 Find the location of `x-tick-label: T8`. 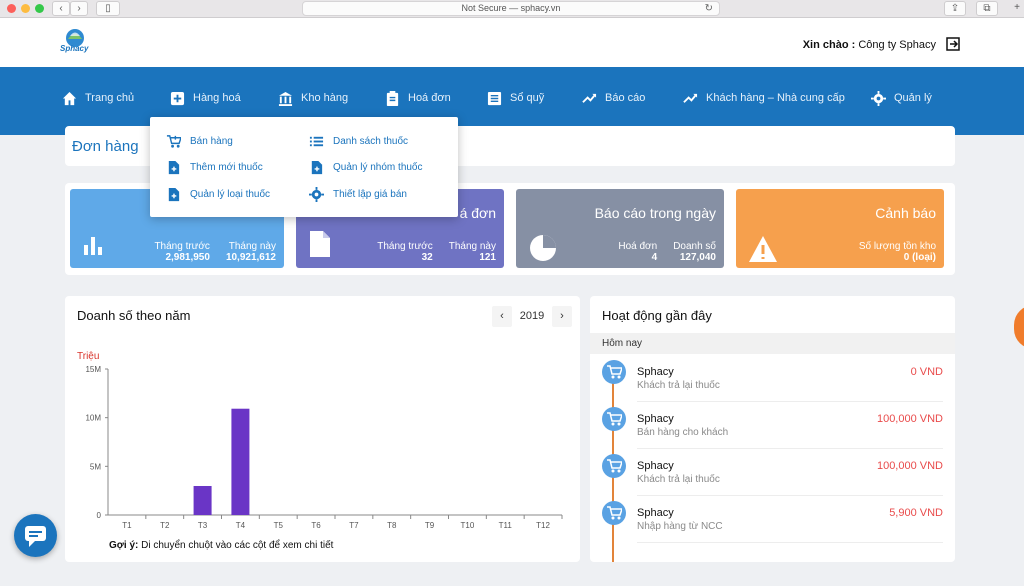

x-tick-label: T8 is located at coordinates (392, 525).